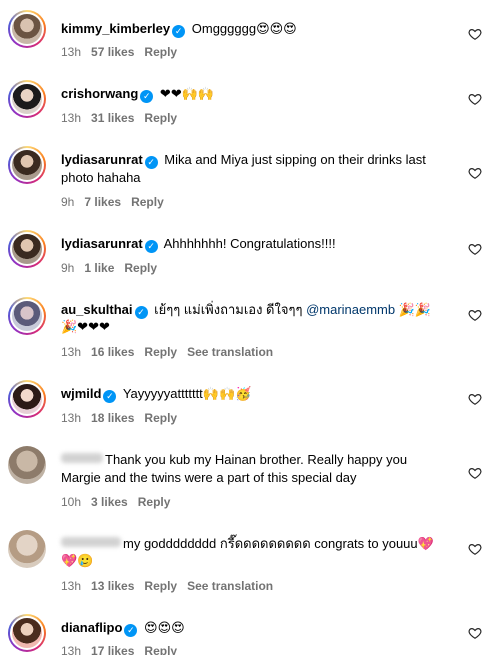 Image resolution: width=490 pixels, height=655 pixels. I want to click on comment-emoji-continued: 💖🥲, so click(77, 561).